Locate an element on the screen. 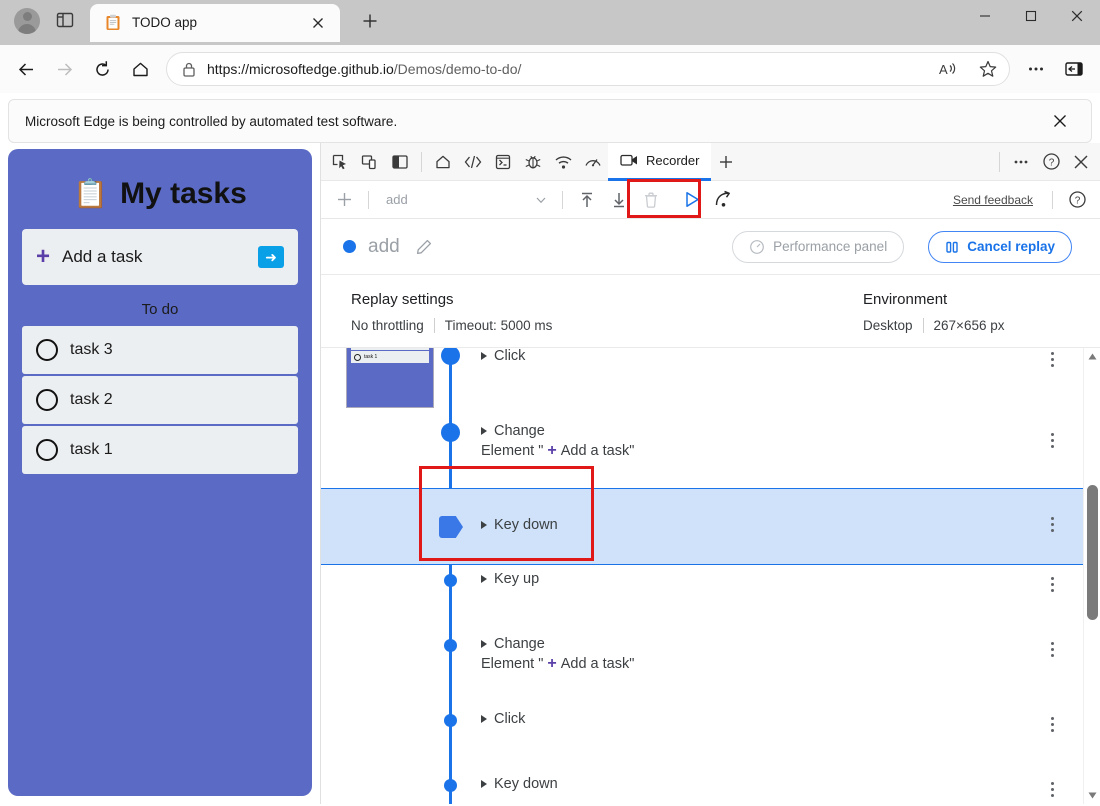 The height and width of the screenshot is (806, 1100). add-panel-button is located at coordinates (726, 162).